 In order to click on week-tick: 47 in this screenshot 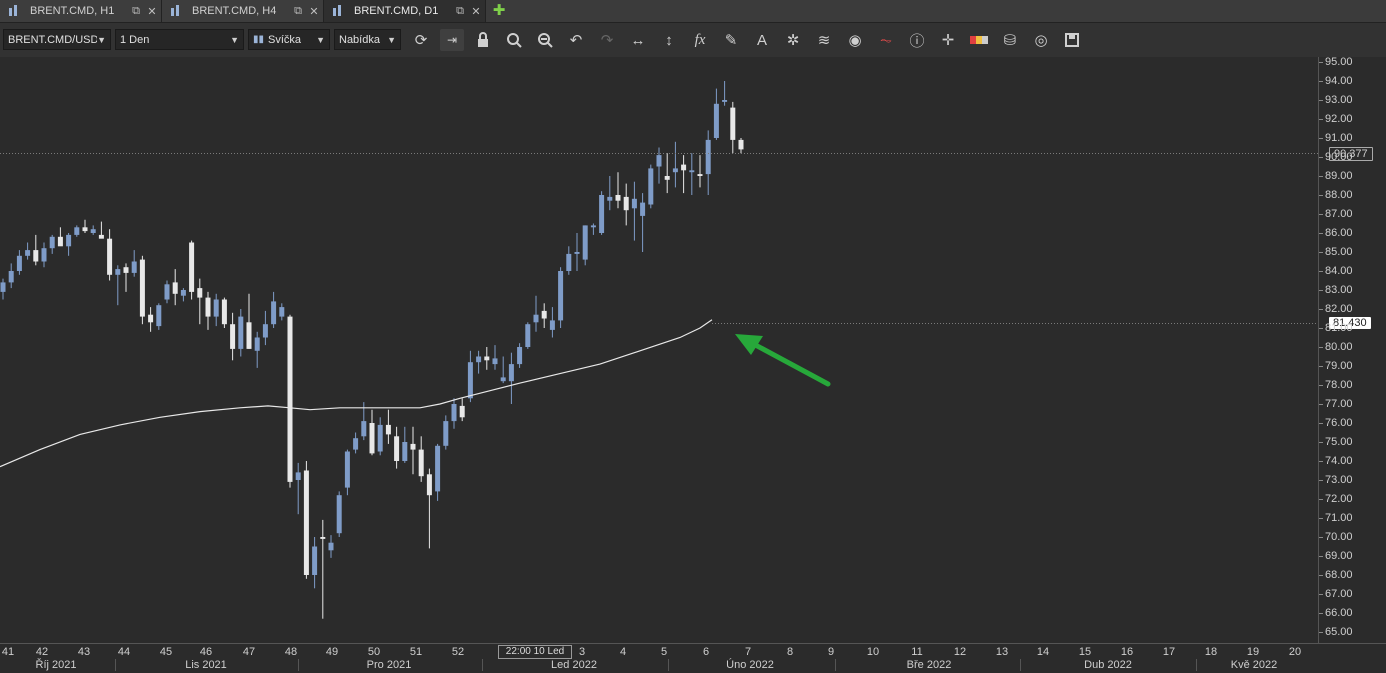, I will do `click(249, 652)`.